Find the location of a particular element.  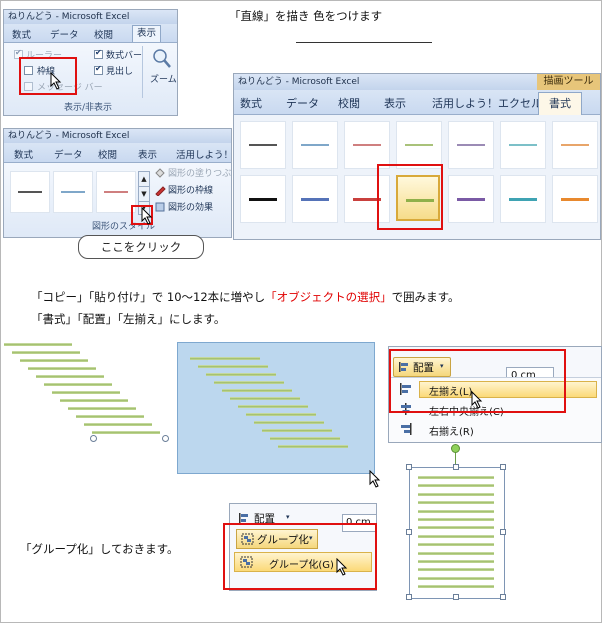

gallery-scroll-up: ▲ is located at coordinates (144, 179).